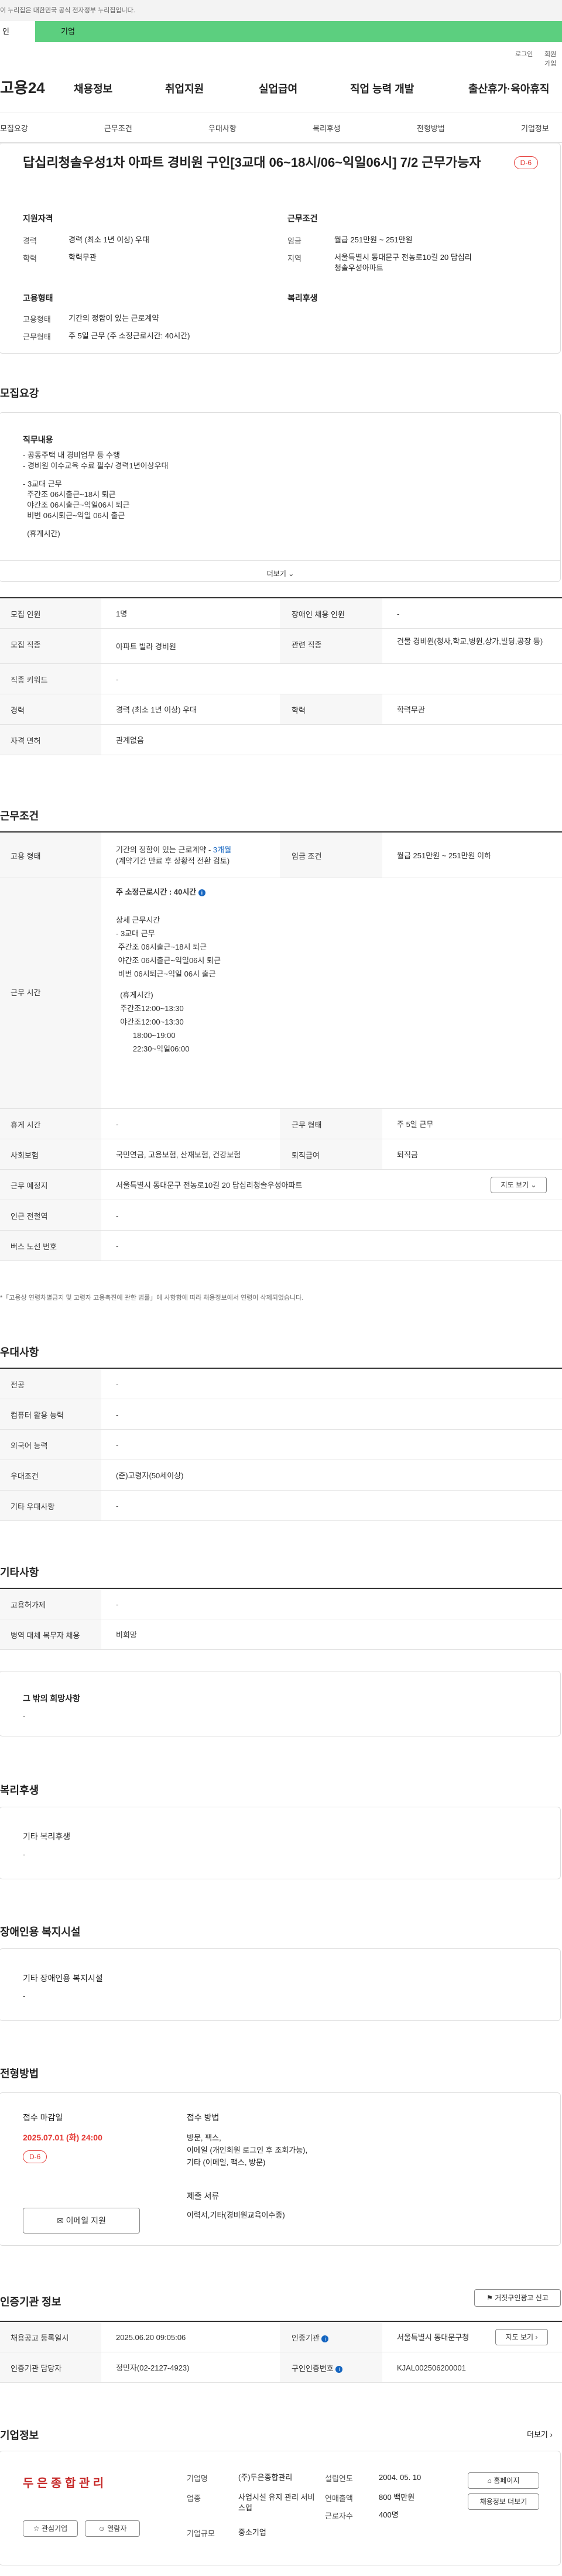  I want to click on th-insurance: 사회보험, so click(51, 1154).